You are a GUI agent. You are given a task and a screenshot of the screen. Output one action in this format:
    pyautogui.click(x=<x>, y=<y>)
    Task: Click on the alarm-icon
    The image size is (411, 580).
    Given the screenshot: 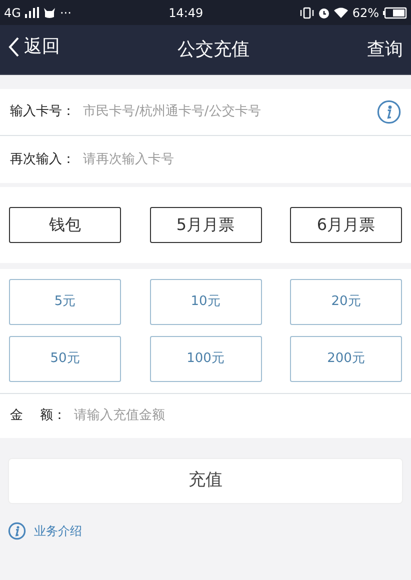 What is the action you would take?
    pyautogui.click(x=324, y=12)
    